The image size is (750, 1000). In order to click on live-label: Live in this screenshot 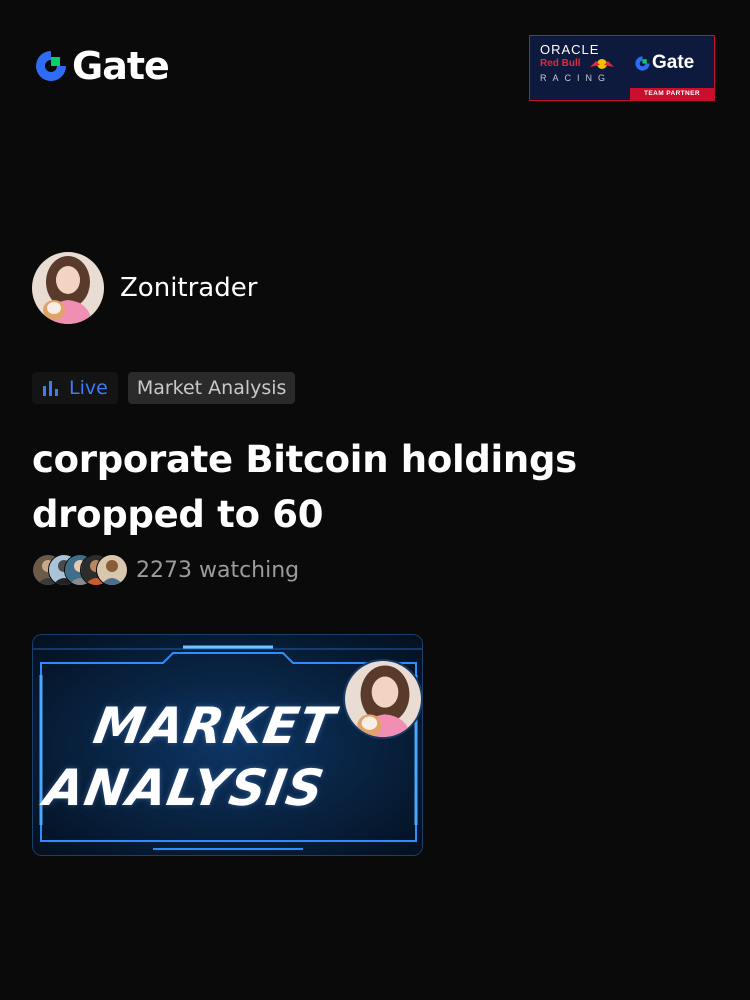, I will do `click(88, 388)`.